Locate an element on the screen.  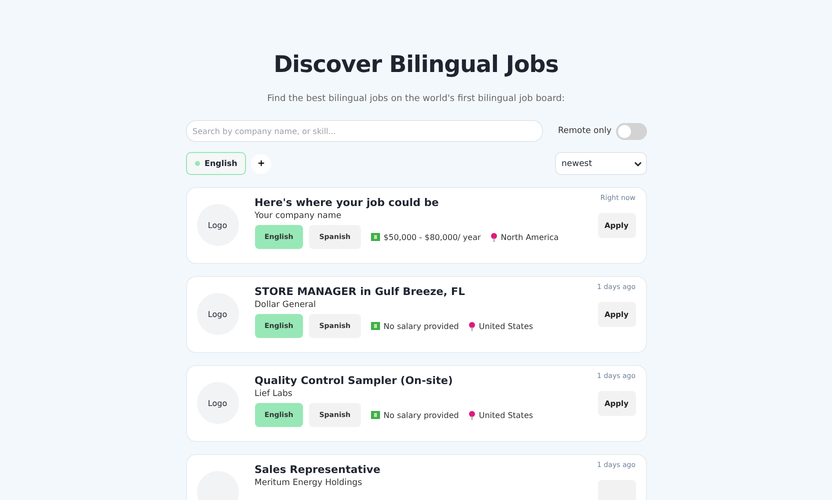
company-name: Dollar General is located at coordinates (285, 305).